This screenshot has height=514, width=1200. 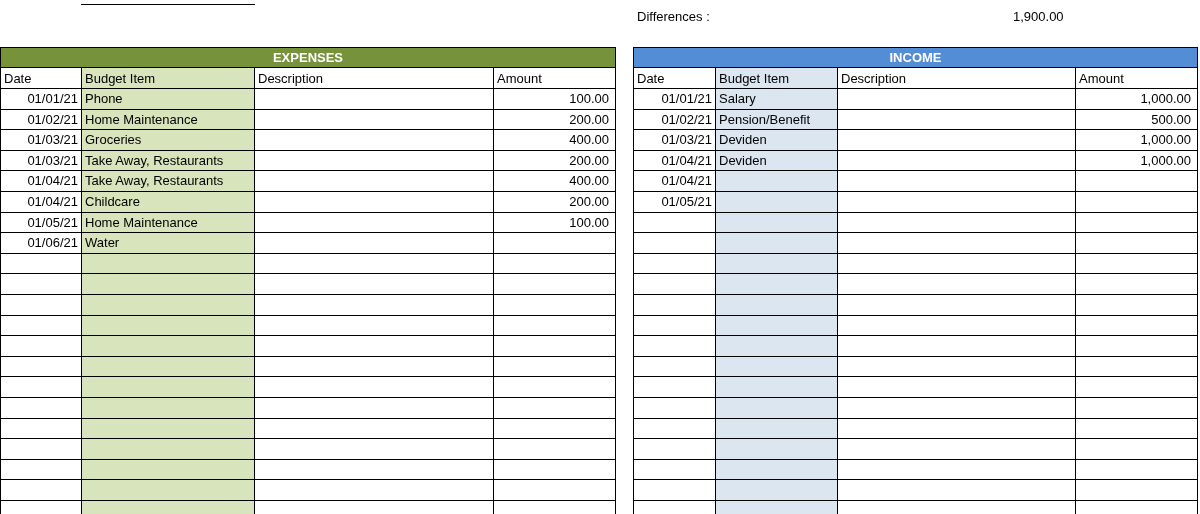 I want to click on table-cell: Salary, so click(x=777, y=99).